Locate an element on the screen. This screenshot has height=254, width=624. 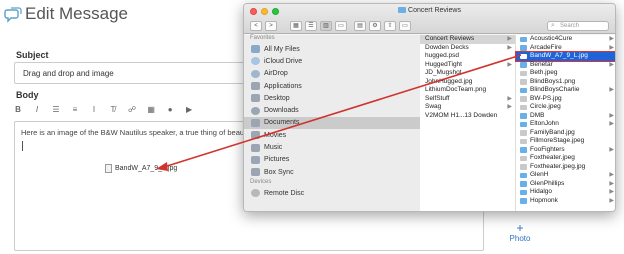
file-list-row: LithiumDocTeam.png is located at coordinates (467, 90).